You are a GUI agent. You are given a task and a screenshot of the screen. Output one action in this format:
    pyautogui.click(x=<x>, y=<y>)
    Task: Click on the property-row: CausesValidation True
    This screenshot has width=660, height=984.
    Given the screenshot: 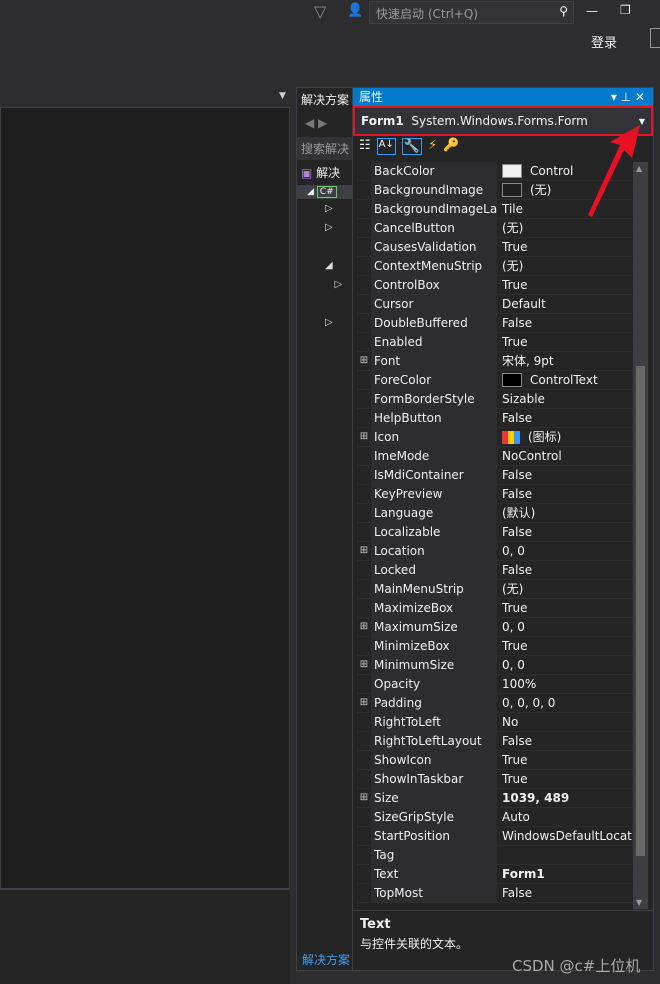 What is the action you would take?
    pyautogui.click(x=495, y=247)
    